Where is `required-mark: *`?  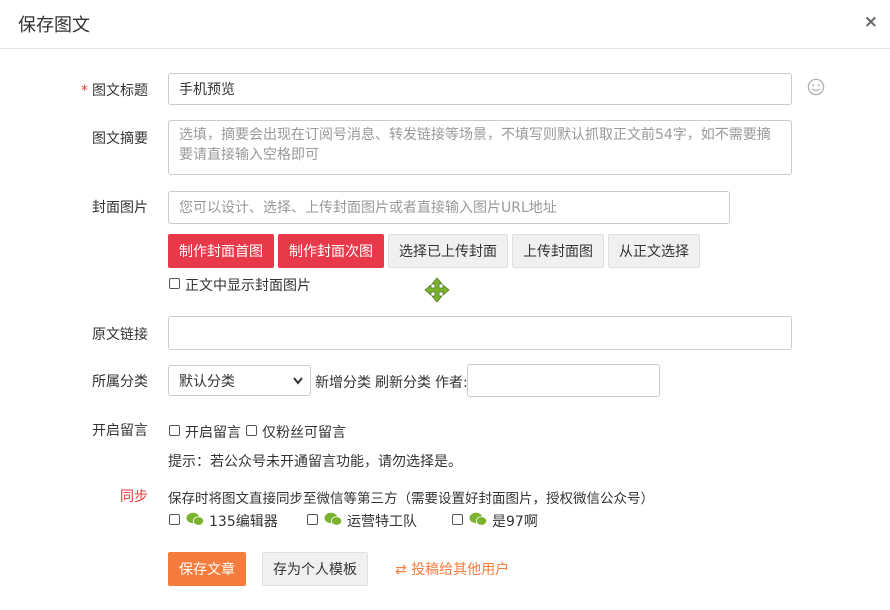
required-mark: * is located at coordinates (84, 91).